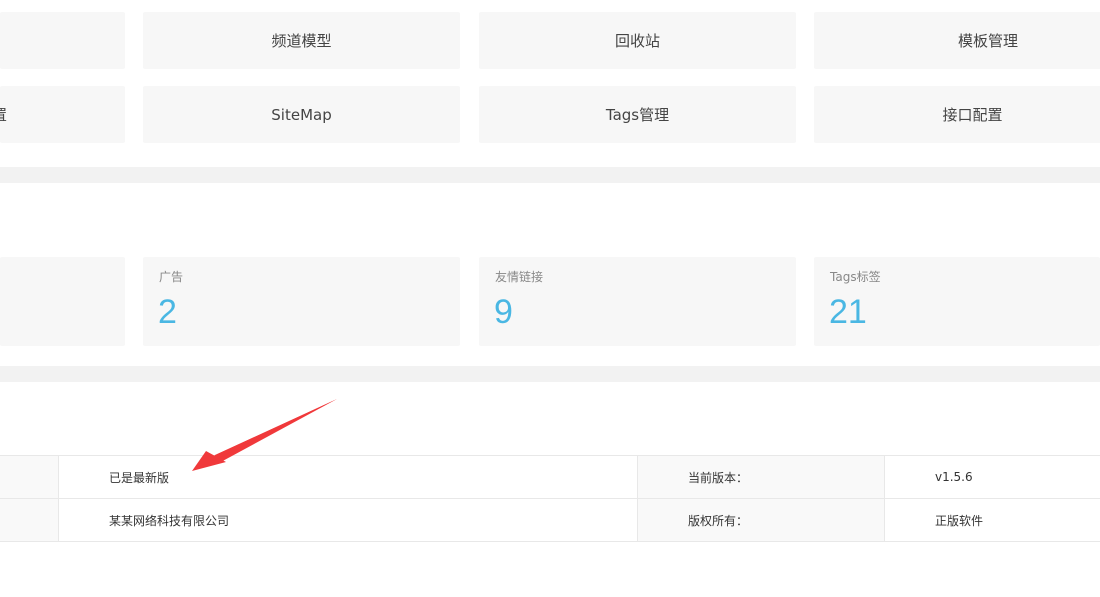  I want to click on shortcut-sitemap: SiteMap, so click(301, 114).